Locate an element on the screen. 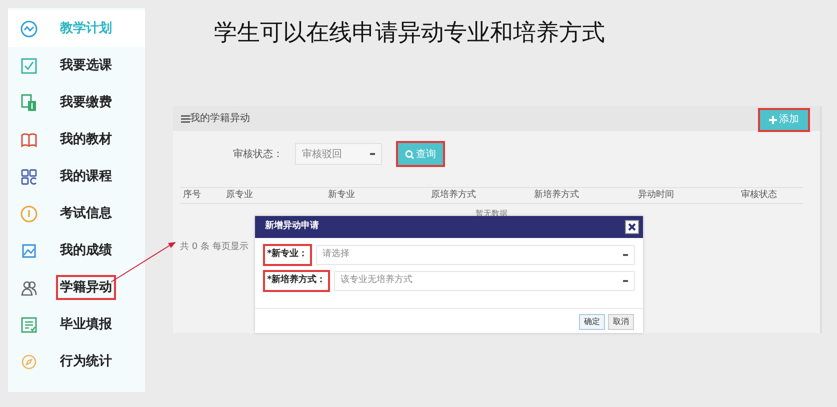  sidebar-item: 毕业填报 is located at coordinates (76, 324).